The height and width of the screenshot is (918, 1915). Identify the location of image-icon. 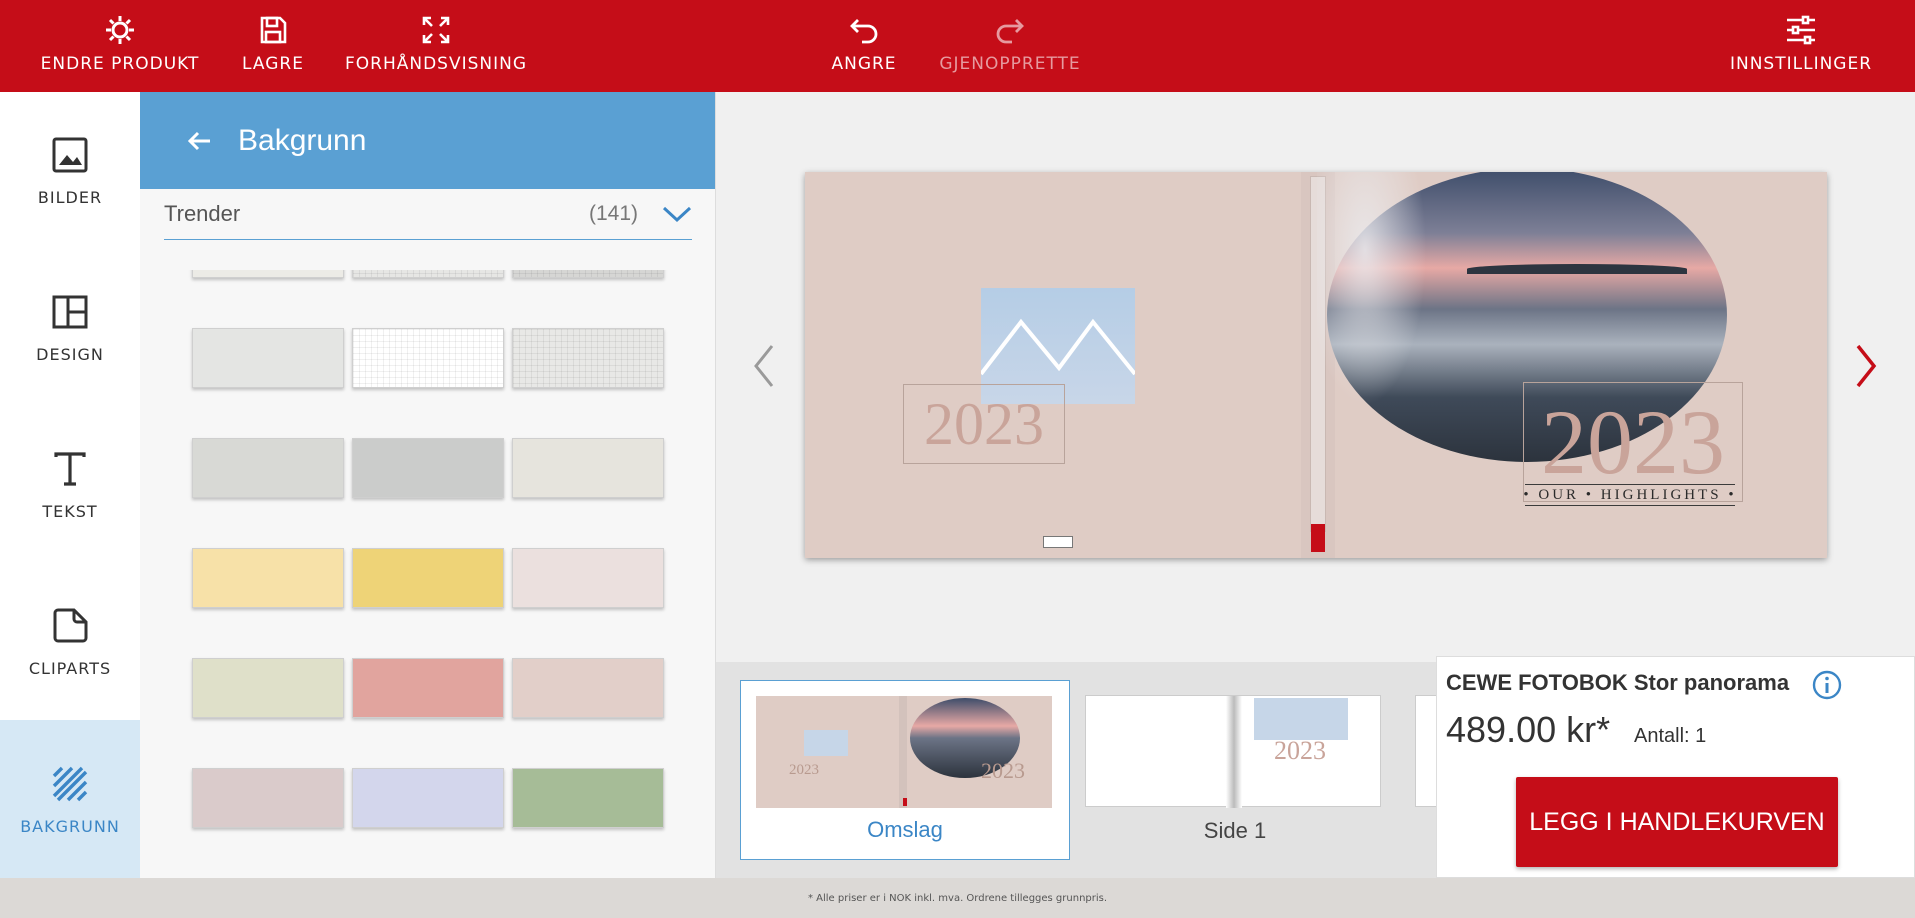
(70, 154).